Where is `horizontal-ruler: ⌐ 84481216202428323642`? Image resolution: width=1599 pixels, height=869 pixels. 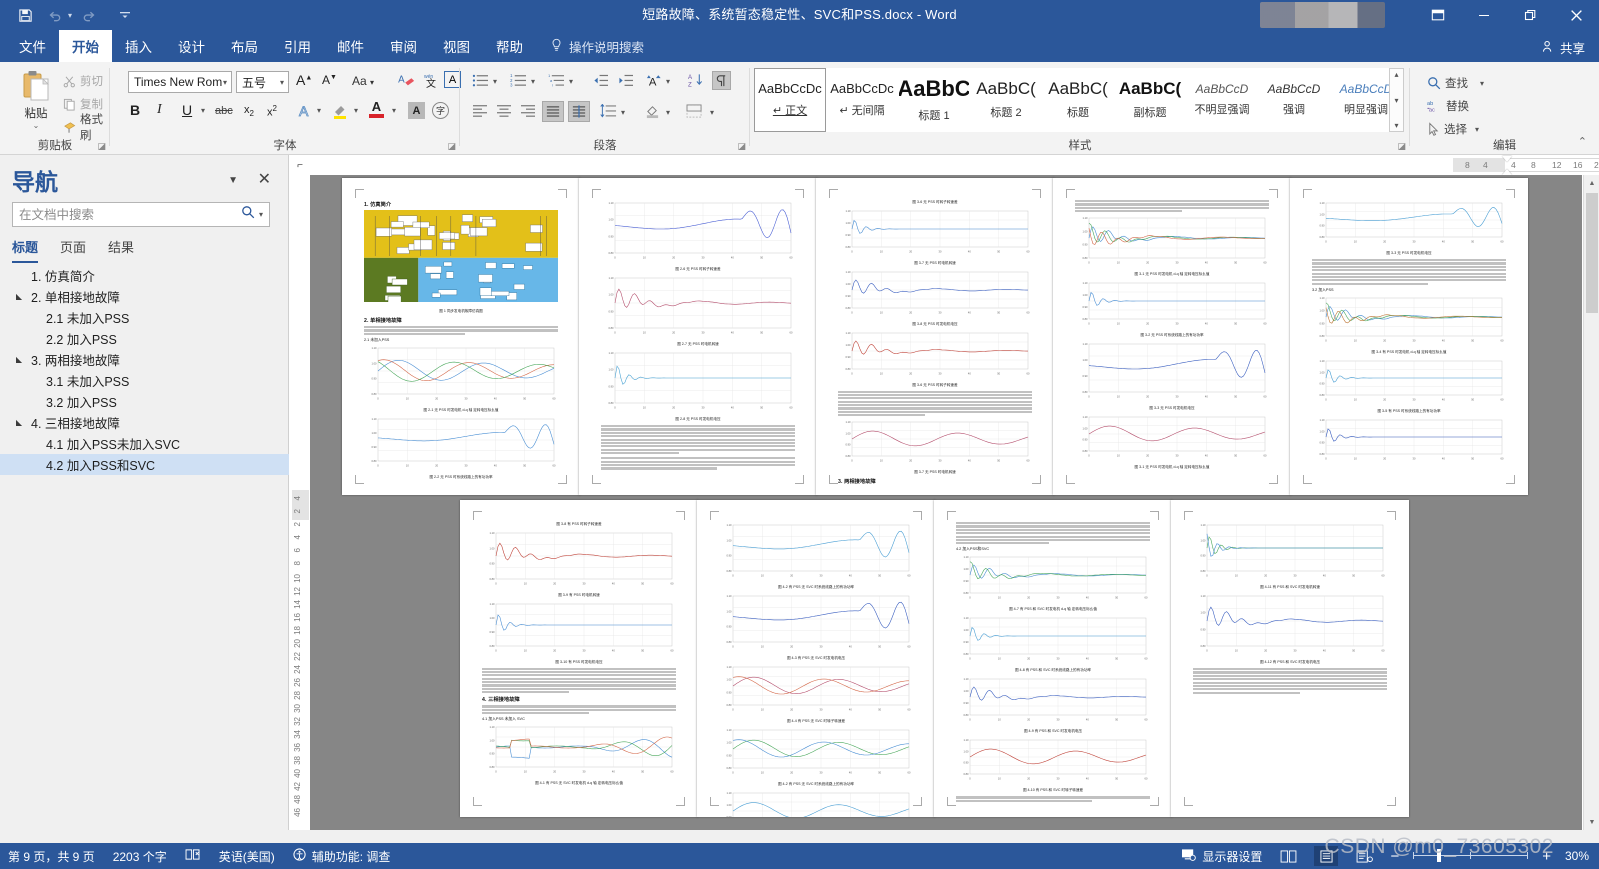 horizontal-ruler: ⌐ 84481216202428323642 is located at coordinates (944, 165).